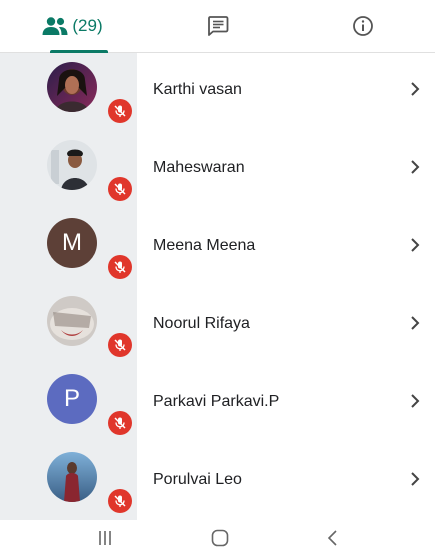 The image size is (435, 556). I want to click on chat-icon, so click(217, 26).